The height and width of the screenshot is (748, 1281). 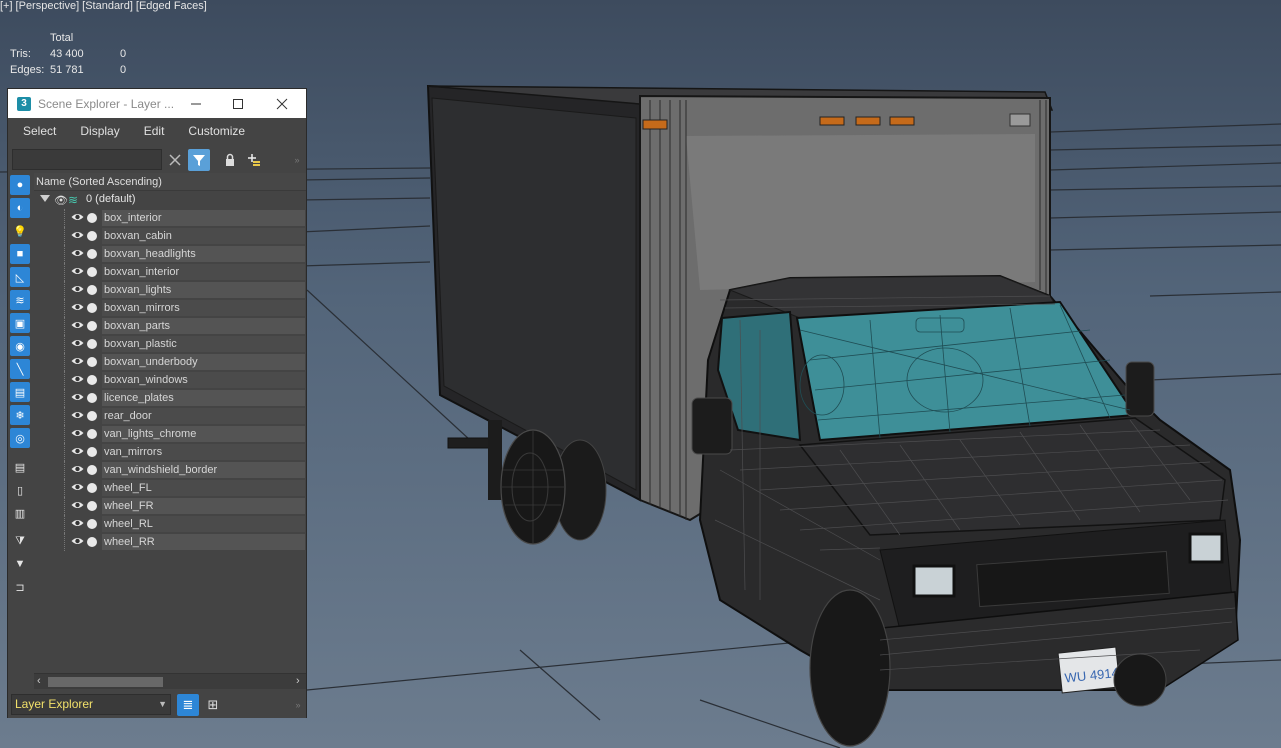 What do you see at coordinates (171, 6) in the screenshot?
I see `viewport-edged-faces: [Edged Faces]` at bounding box center [171, 6].